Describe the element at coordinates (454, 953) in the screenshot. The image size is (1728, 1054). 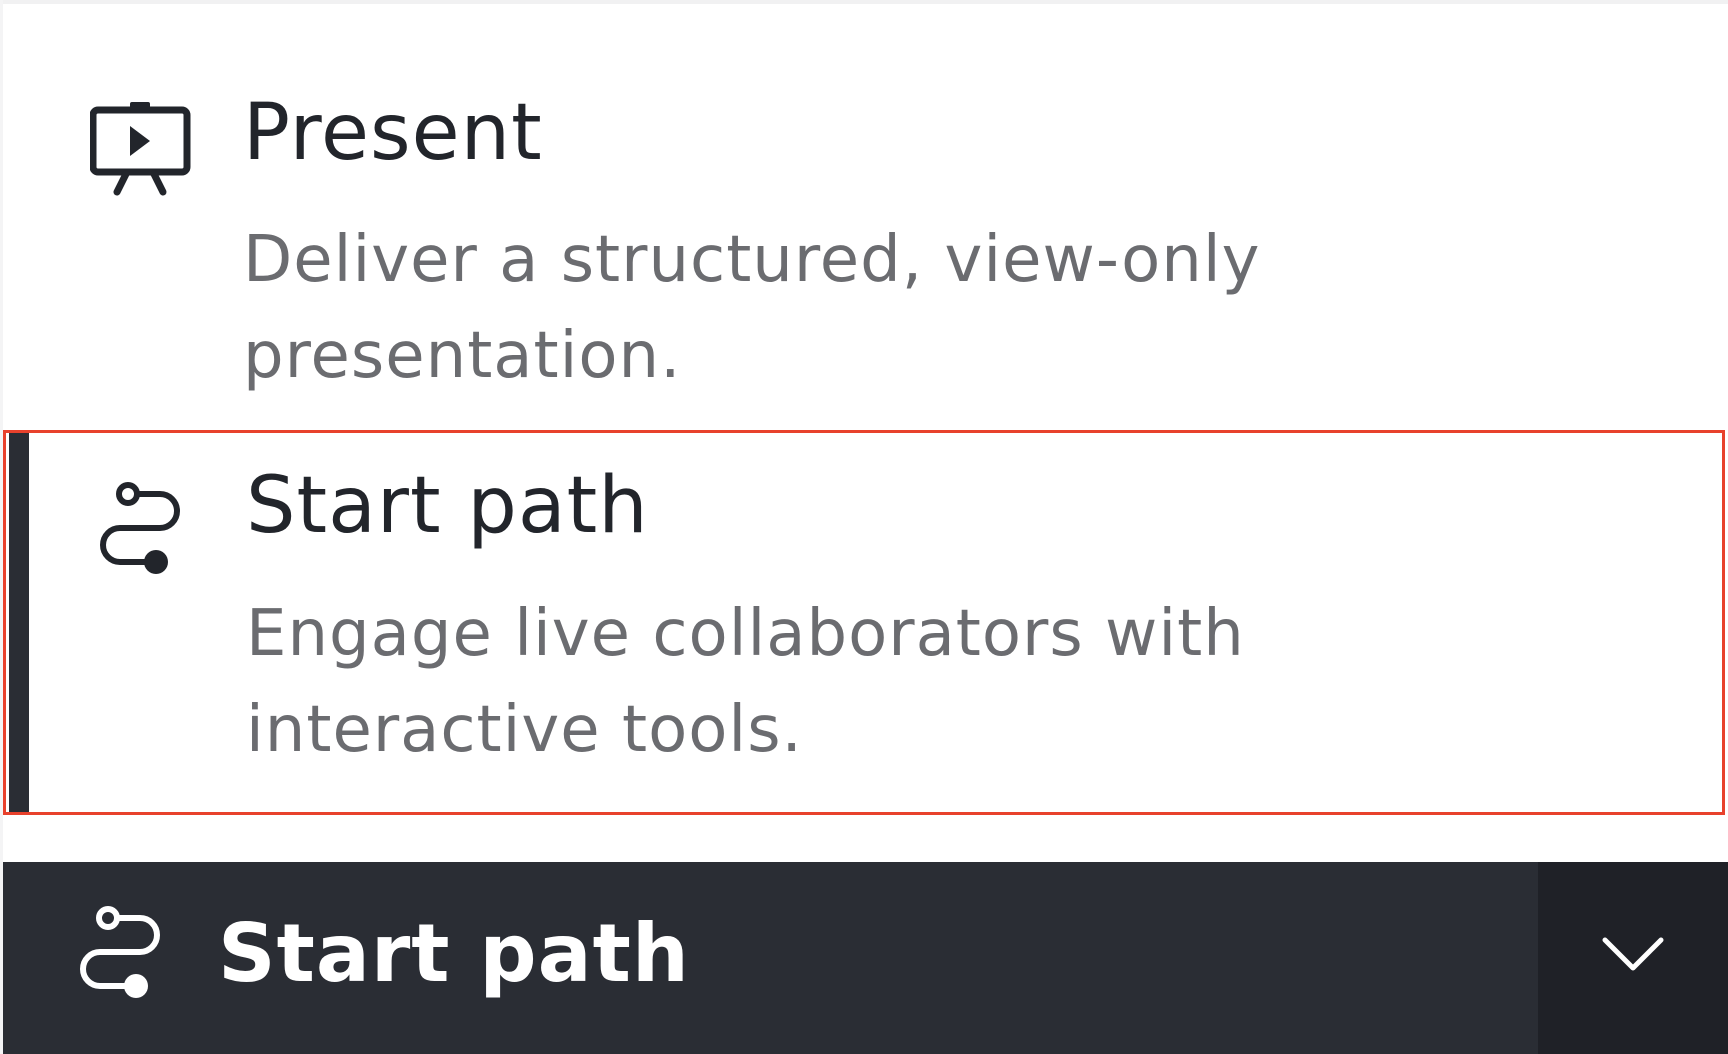
I see `start-path-label: Start path` at that location.